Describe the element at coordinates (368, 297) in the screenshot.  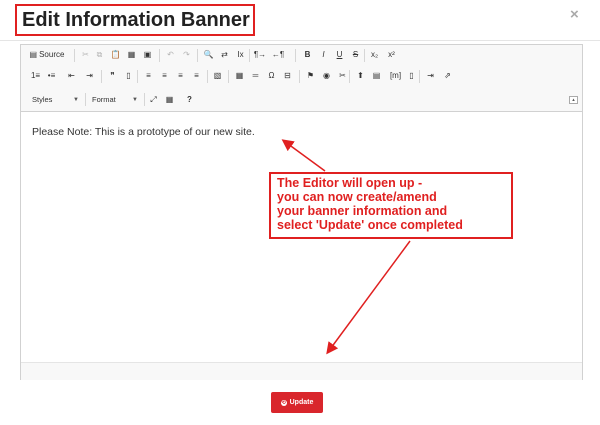
I see `arrow-to-bottom` at that location.